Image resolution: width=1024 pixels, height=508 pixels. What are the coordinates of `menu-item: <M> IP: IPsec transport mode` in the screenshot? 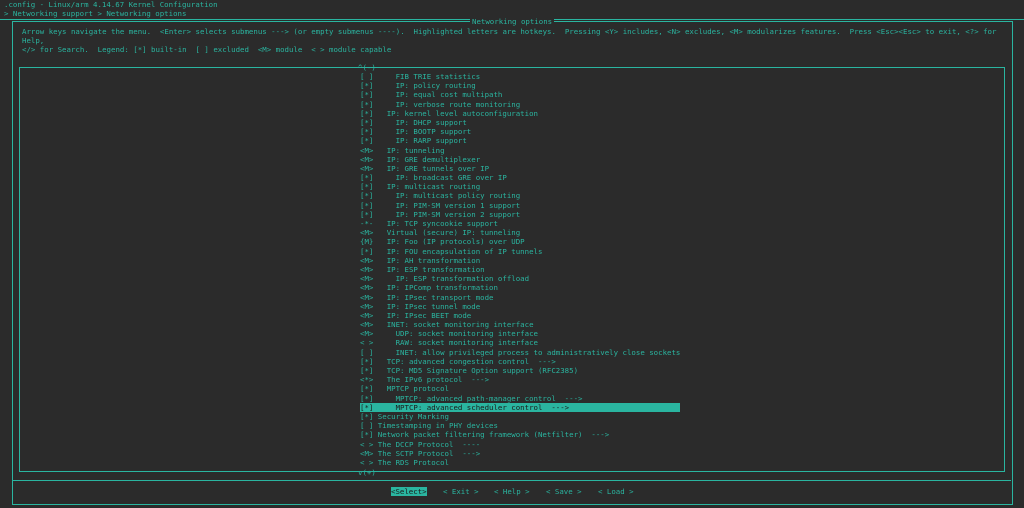 It's located at (520, 297).